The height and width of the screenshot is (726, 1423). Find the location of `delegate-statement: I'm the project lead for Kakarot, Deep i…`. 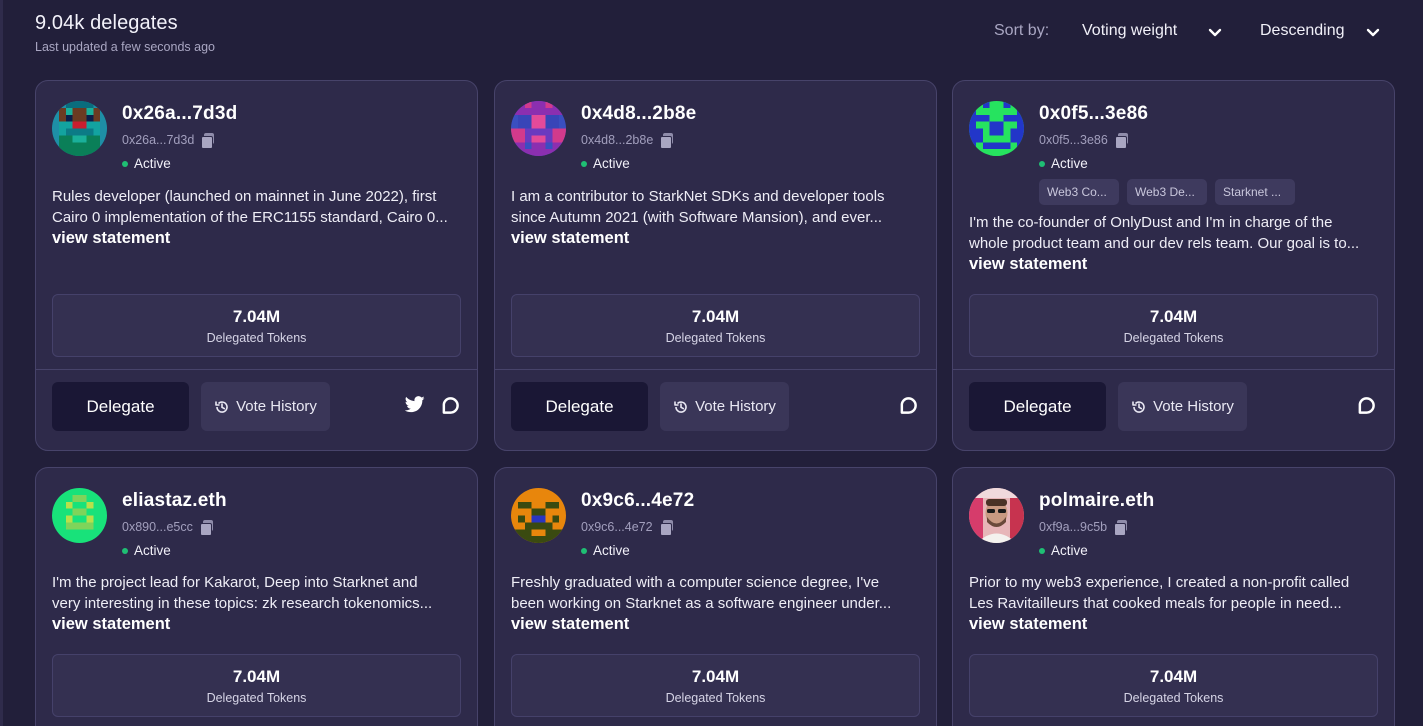

delegate-statement: I'm the project lead for Kakarot, Deep i… is located at coordinates (256, 593).